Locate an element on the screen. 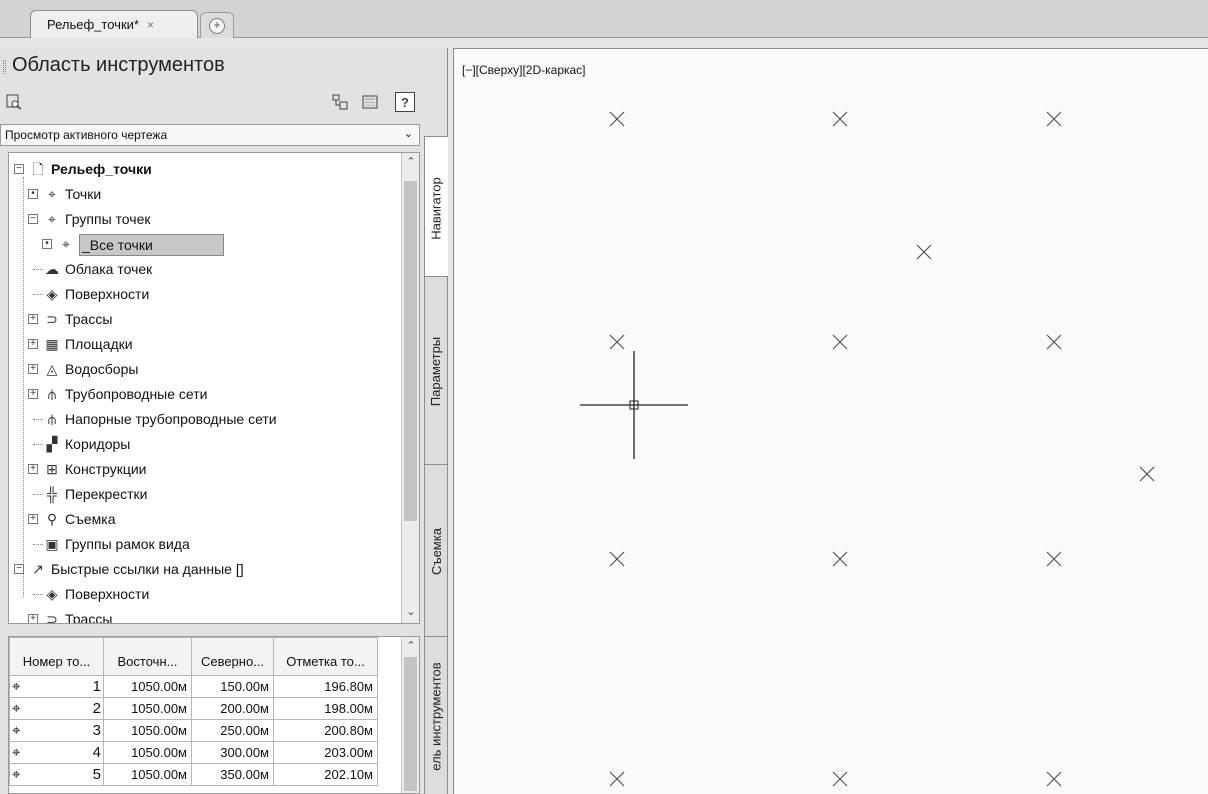 This screenshot has height=794, width=1208. scroll-down-icon: ⌄ is located at coordinates (410, 613).